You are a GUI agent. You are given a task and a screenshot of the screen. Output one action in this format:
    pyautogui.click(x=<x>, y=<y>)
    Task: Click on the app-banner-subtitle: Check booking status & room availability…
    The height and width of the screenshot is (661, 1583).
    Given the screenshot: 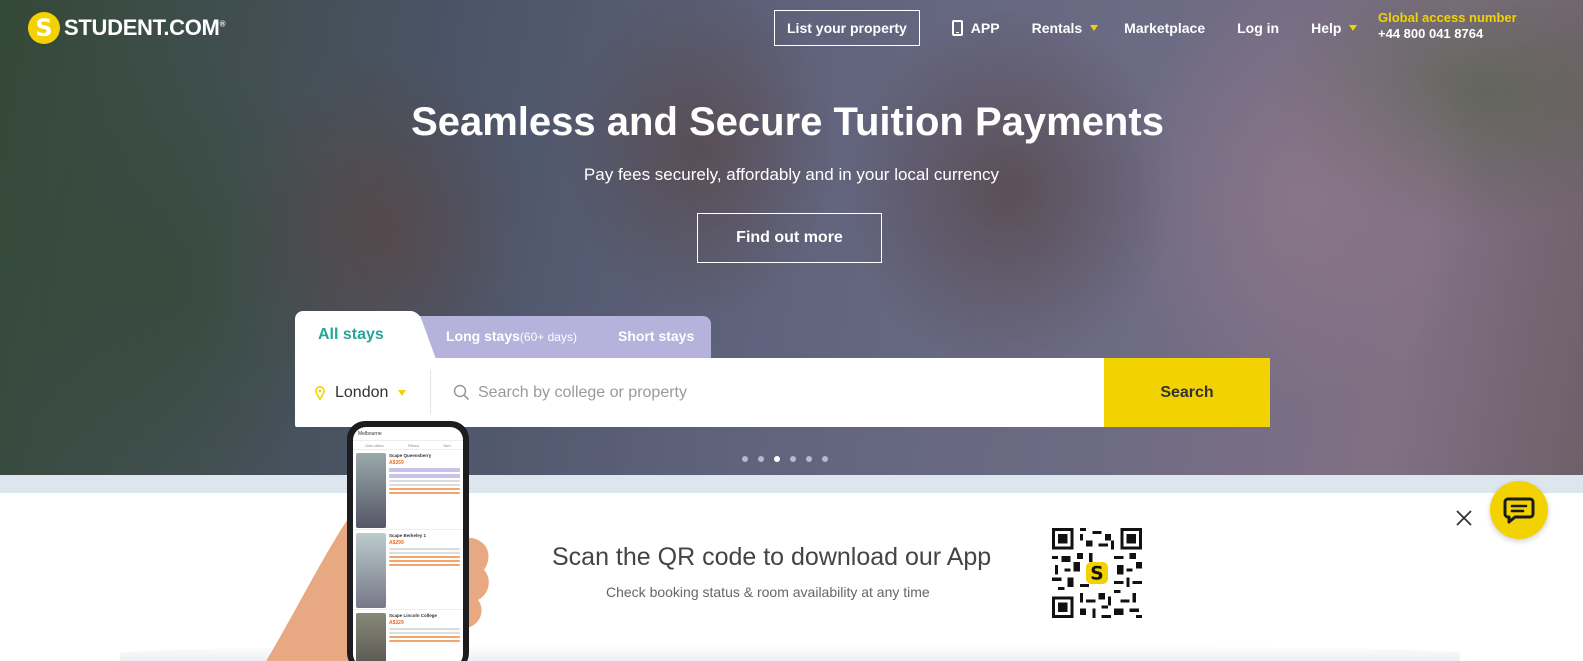 What is the action you would take?
    pyautogui.click(x=768, y=592)
    